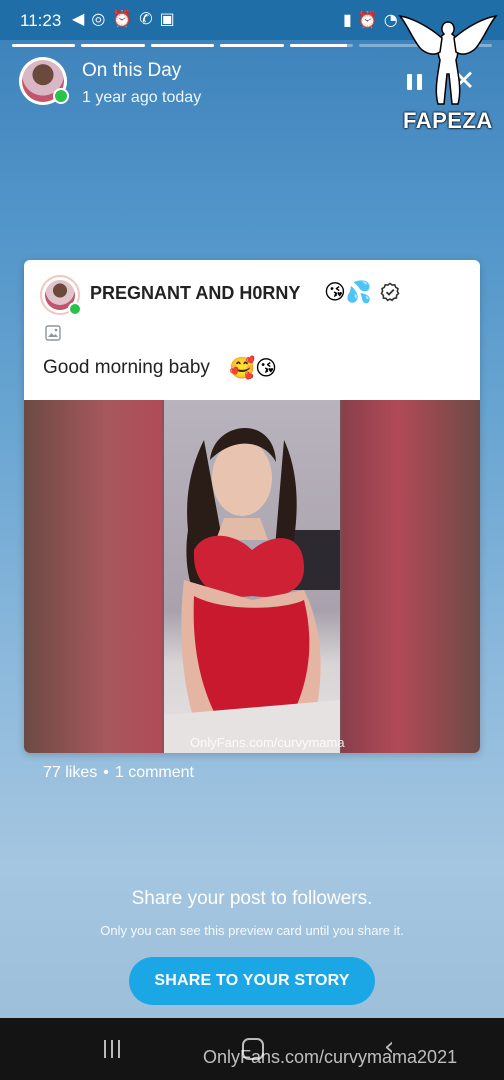 This screenshot has height=1080, width=504. Describe the element at coordinates (390, 292) in the screenshot. I see `verified-badge-icon` at that location.